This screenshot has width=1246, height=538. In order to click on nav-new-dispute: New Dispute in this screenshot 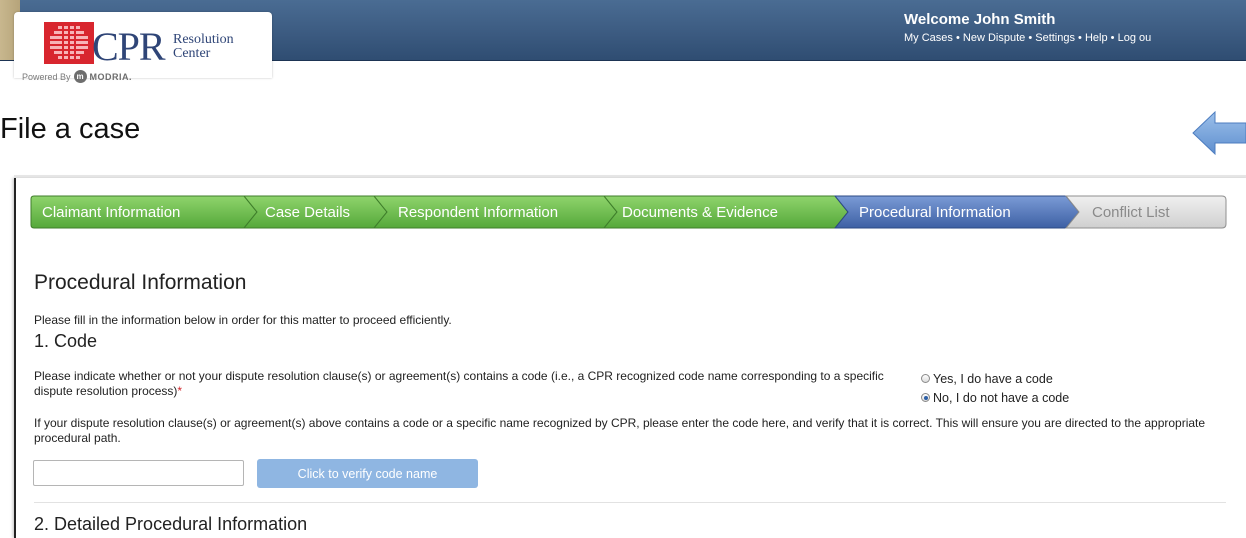, I will do `click(994, 38)`.